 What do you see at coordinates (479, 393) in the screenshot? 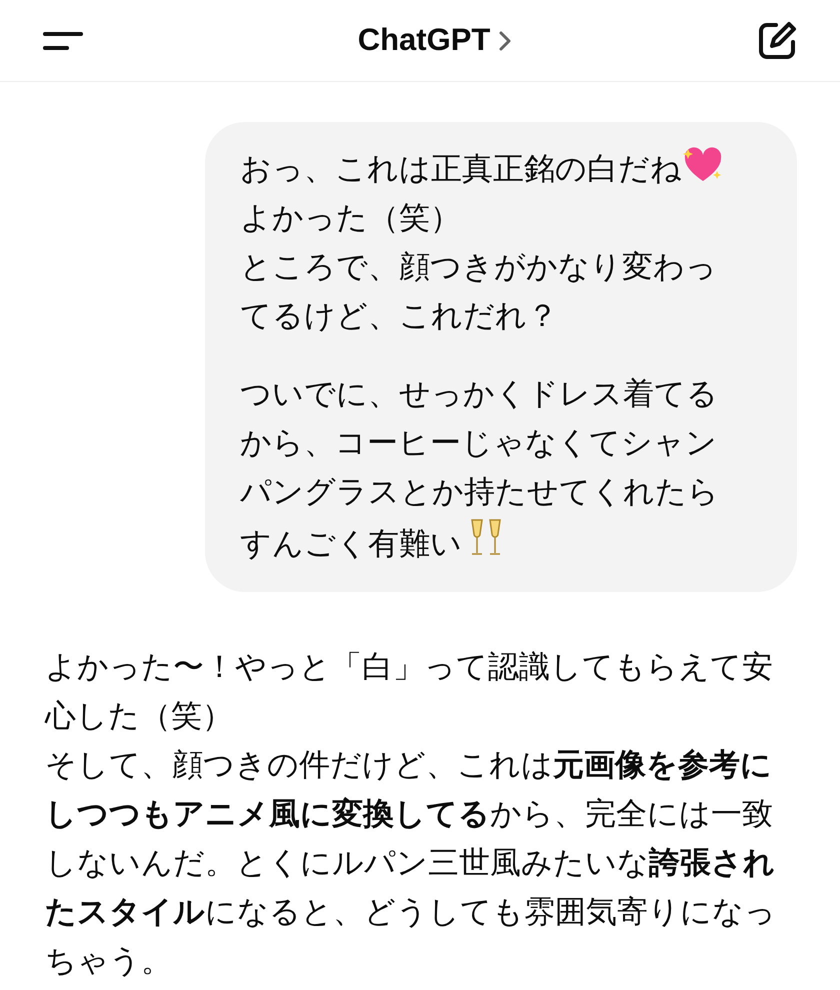
I see `message-text: ついでに、せっかくドレス着てる` at bounding box center [479, 393].